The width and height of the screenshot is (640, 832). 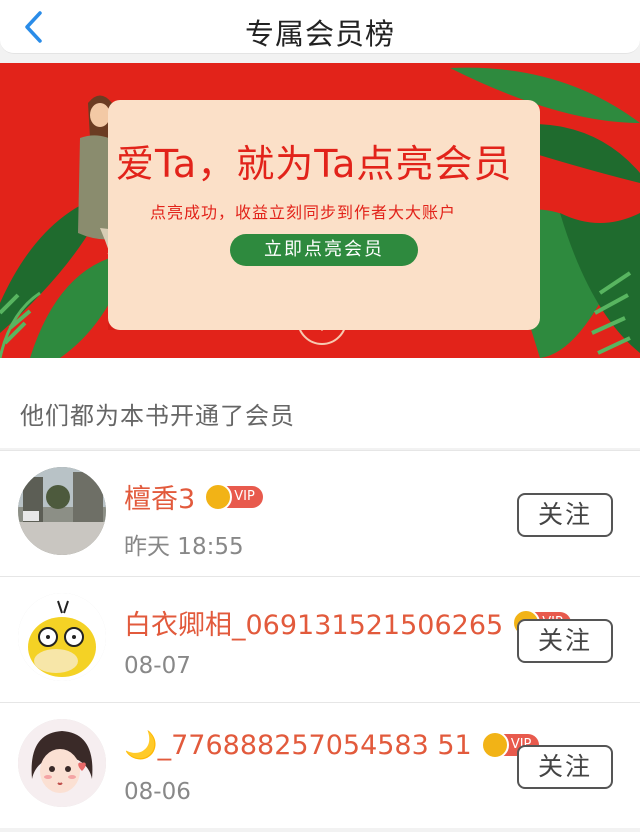 I want to click on member-name: 白衣卿相_069131521506265, so click(x=313, y=625).